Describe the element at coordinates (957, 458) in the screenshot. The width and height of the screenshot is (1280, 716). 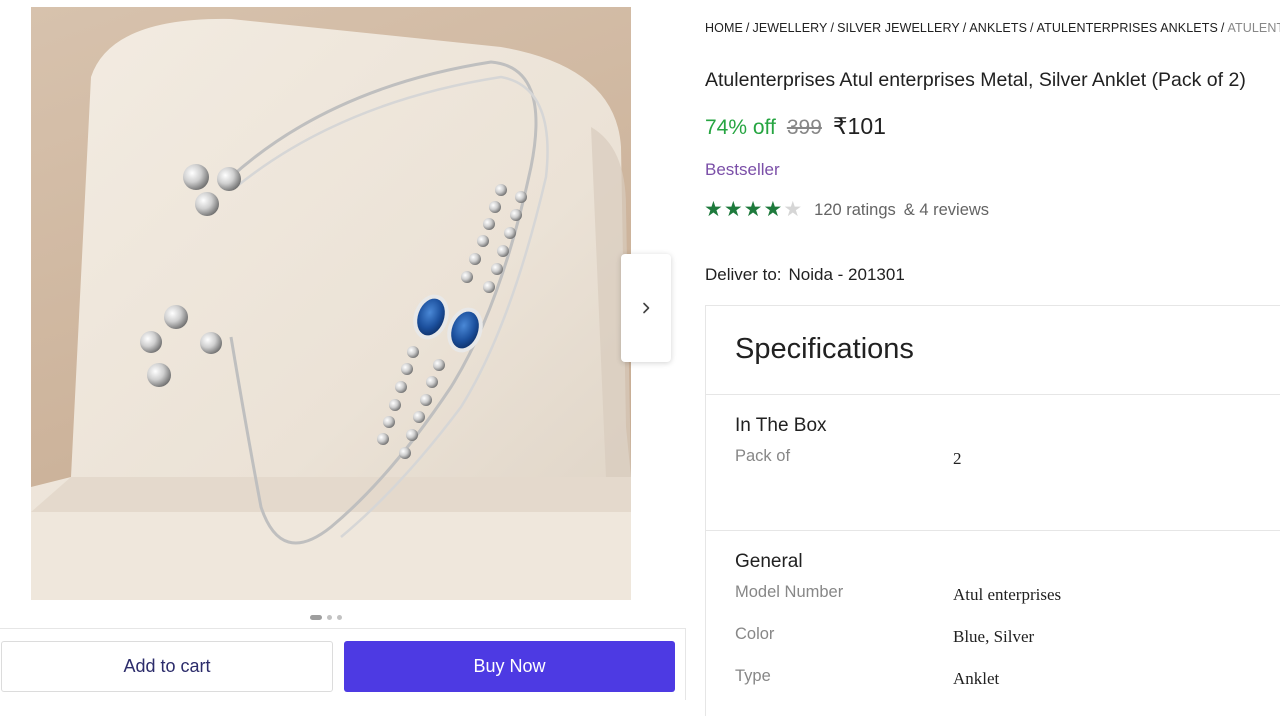
I see `spec-value: 2` at that location.